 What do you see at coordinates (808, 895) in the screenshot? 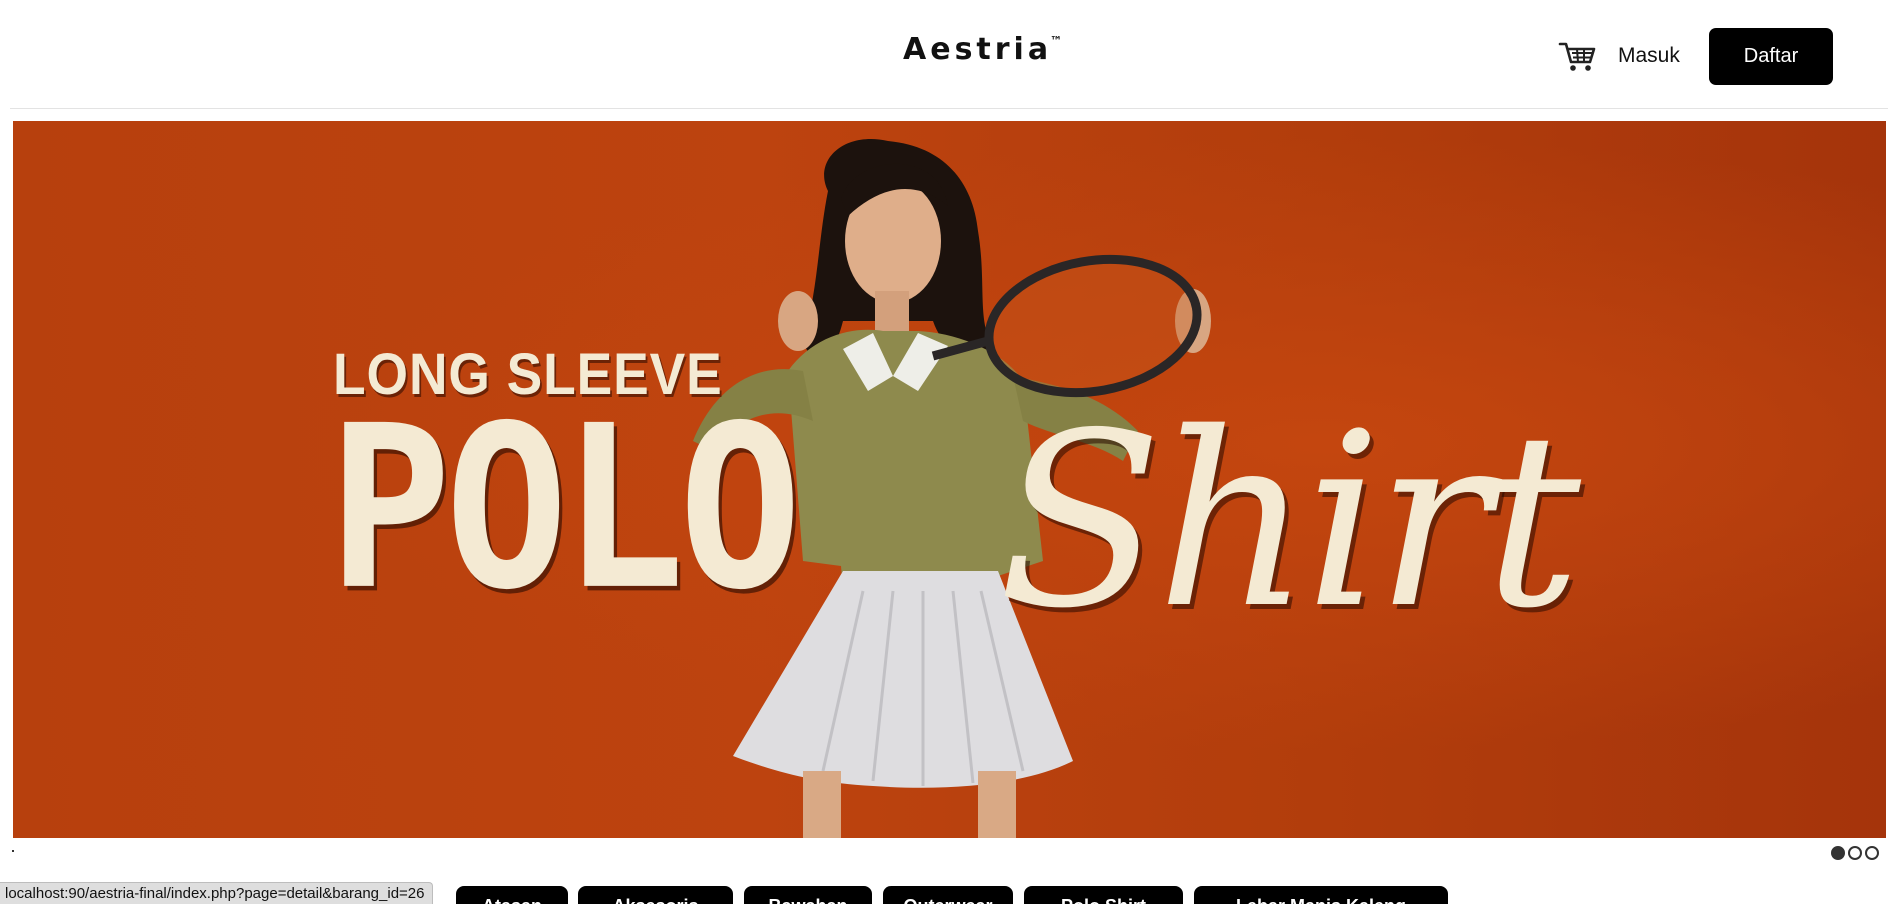
I see `category-tab: Bawahan` at bounding box center [808, 895].